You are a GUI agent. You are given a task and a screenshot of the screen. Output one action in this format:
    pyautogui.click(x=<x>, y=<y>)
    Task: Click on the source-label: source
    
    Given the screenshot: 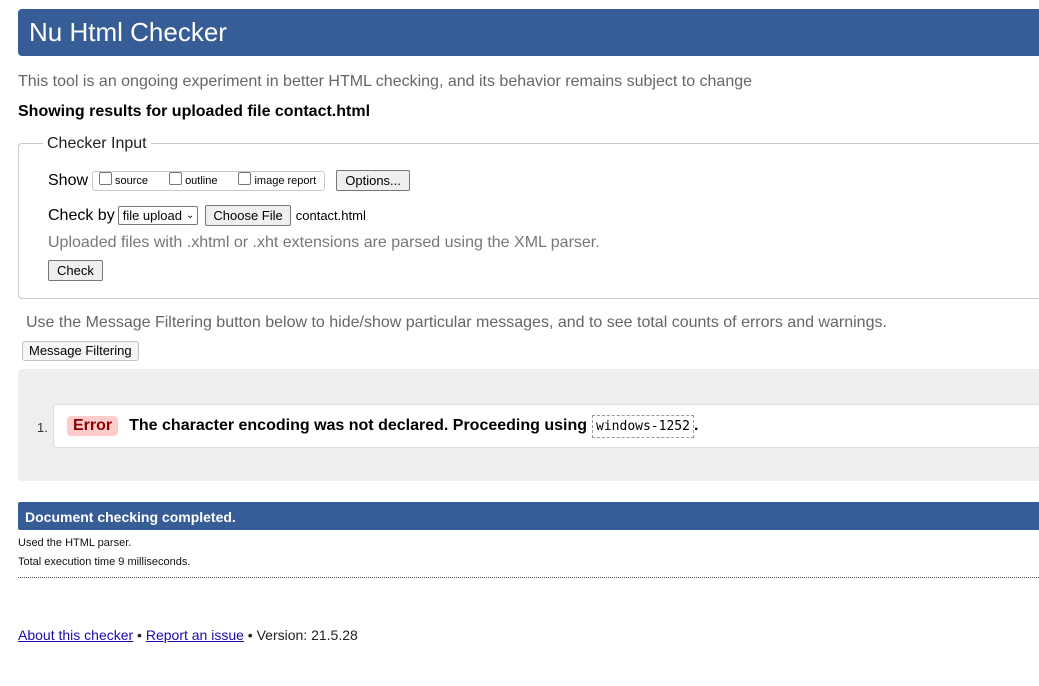 What is the action you would take?
    pyautogui.click(x=132, y=180)
    